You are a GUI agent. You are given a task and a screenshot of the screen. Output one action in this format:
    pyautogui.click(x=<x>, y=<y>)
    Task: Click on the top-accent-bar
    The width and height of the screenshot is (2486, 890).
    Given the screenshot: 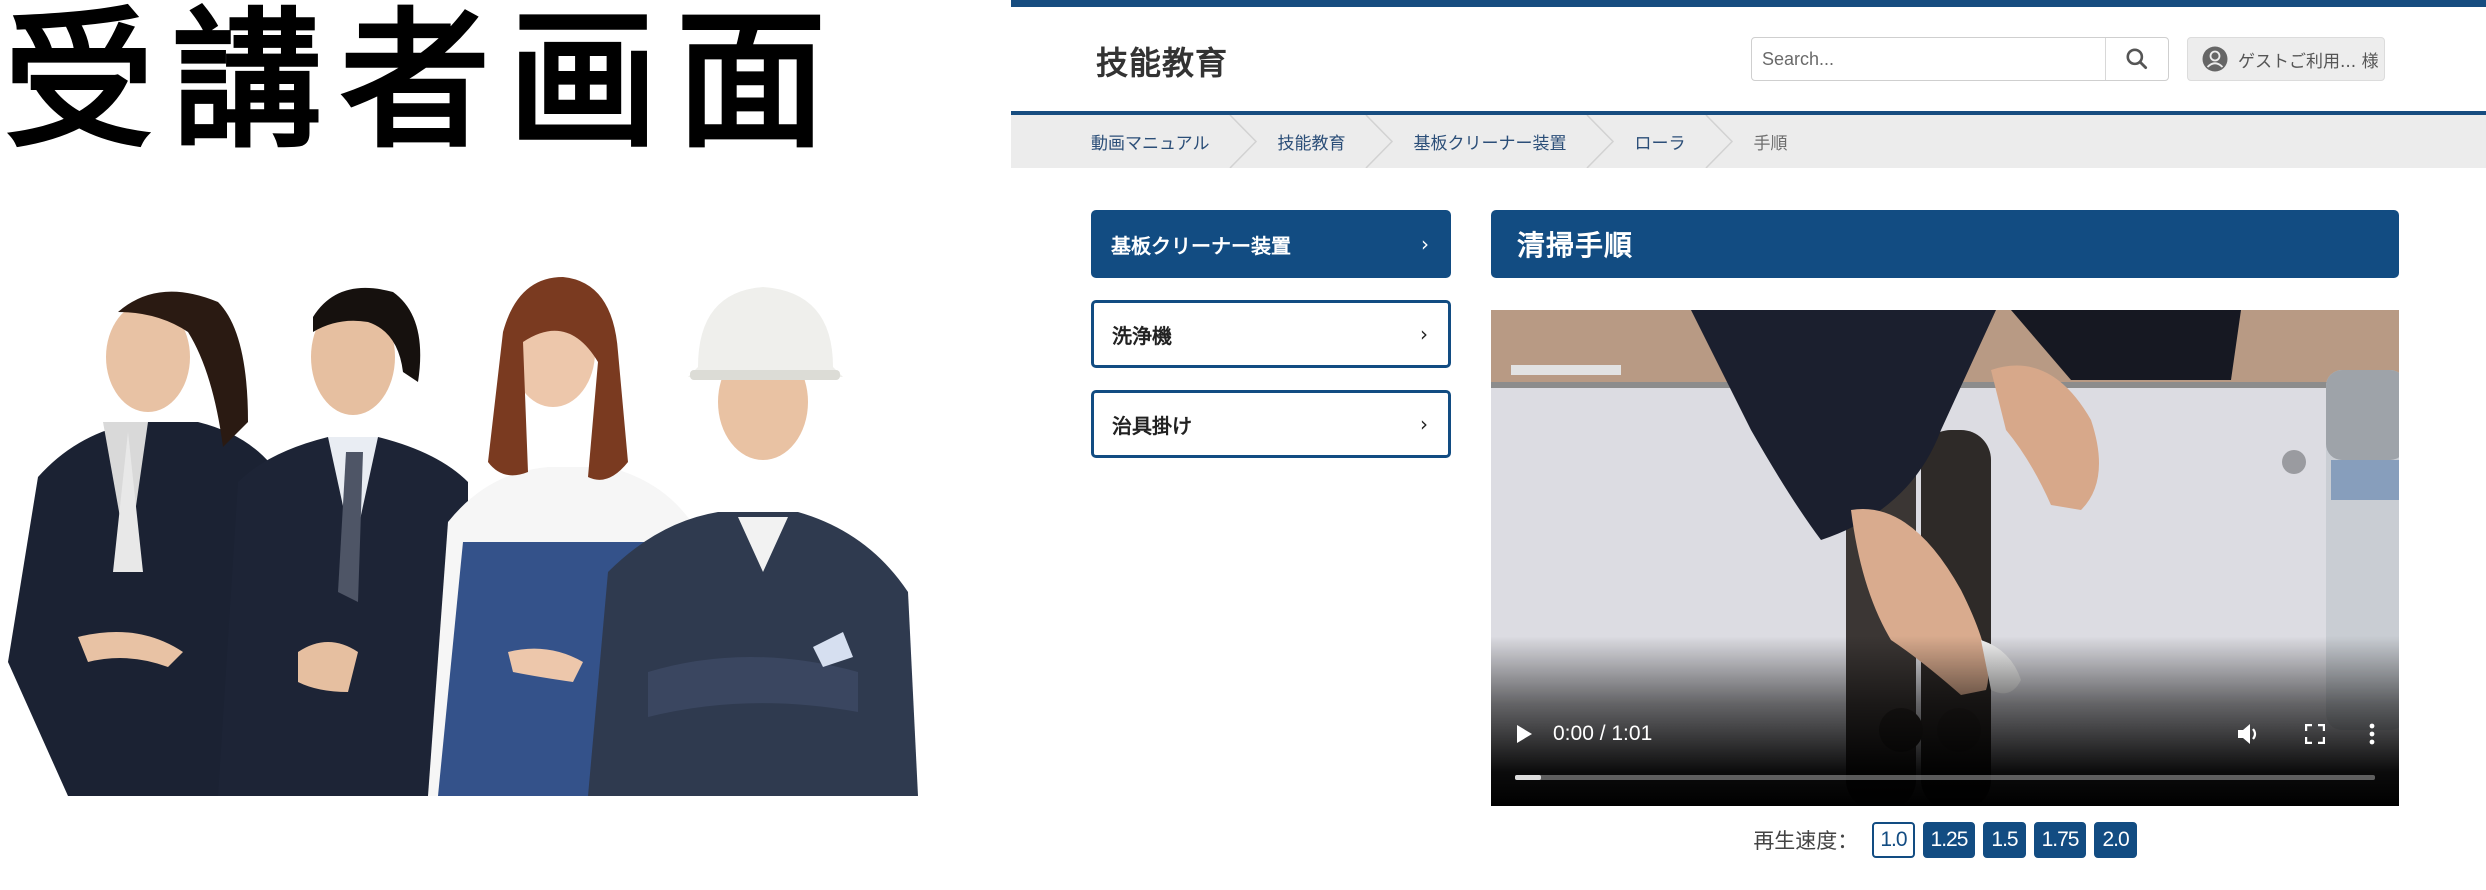 What is the action you would take?
    pyautogui.click(x=1748, y=3)
    